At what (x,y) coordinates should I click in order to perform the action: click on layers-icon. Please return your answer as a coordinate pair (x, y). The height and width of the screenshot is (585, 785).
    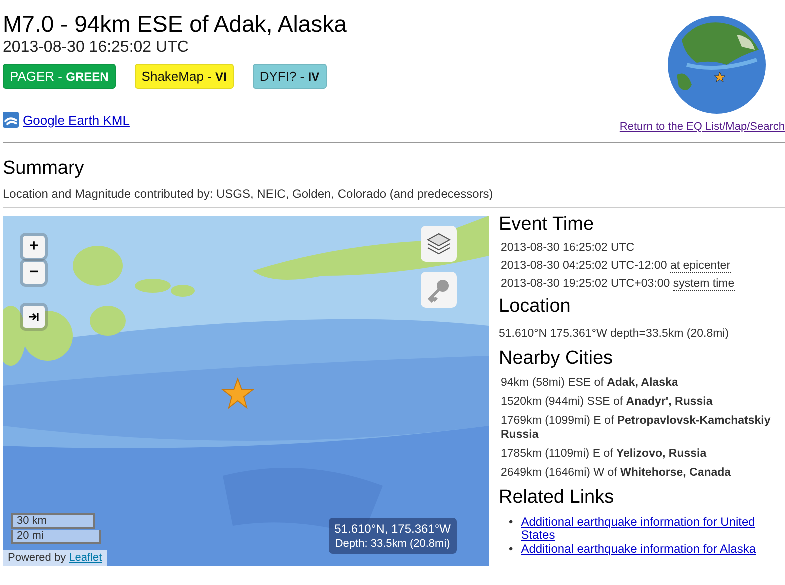
    Looking at the image, I should click on (439, 244).